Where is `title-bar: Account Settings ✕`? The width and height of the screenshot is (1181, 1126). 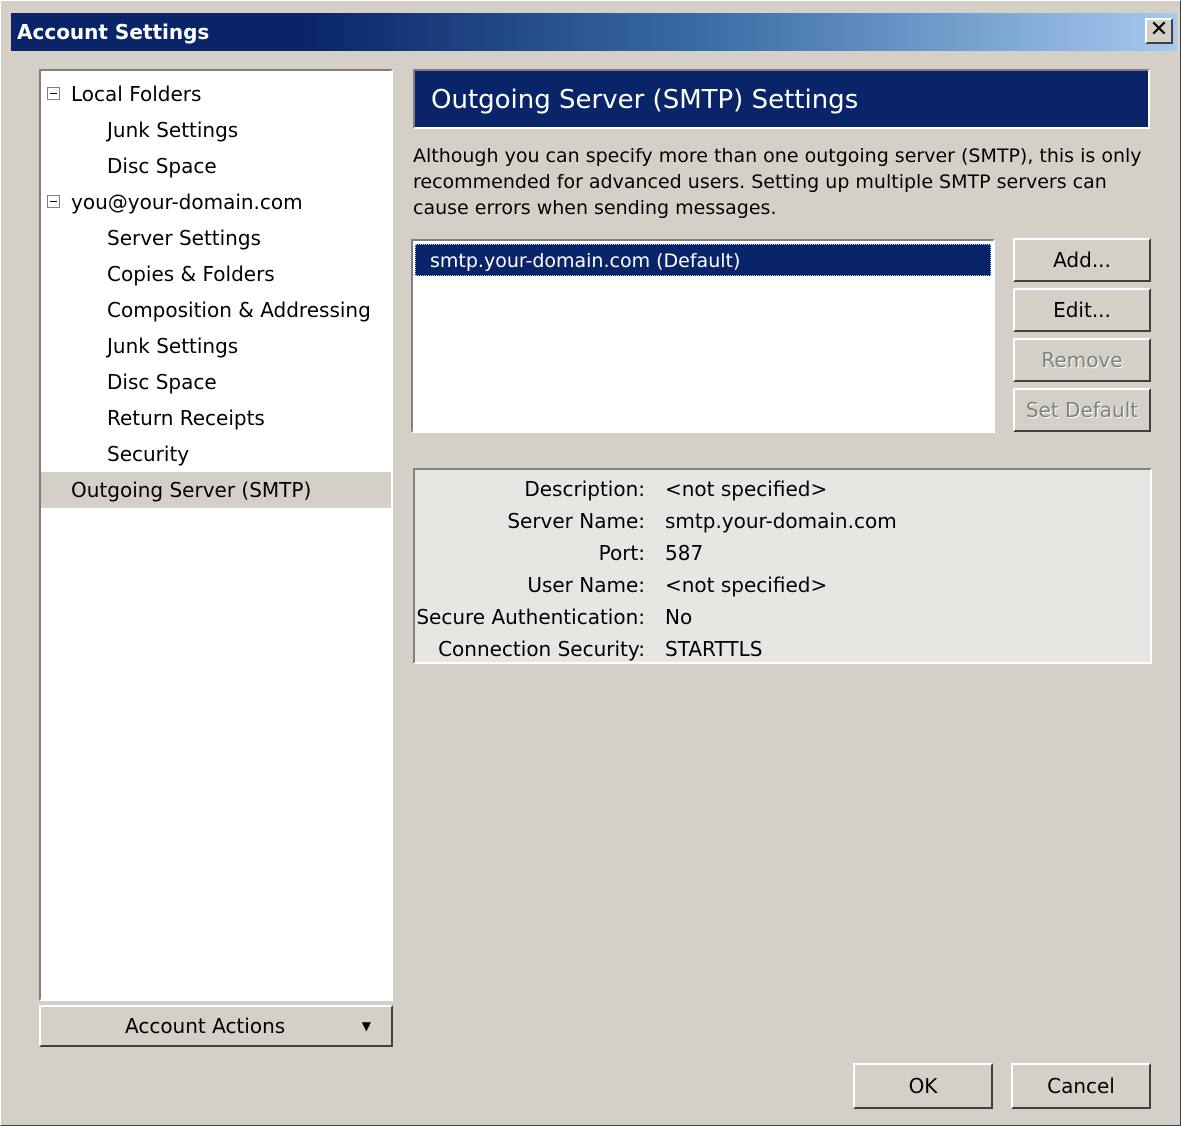 title-bar: Account Settings ✕ is located at coordinates (594, 32).